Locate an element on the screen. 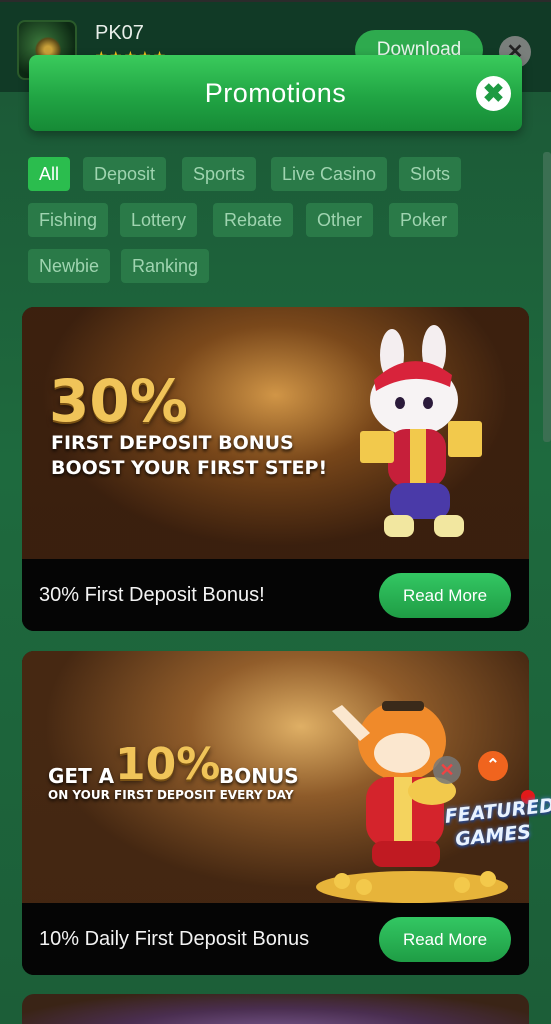 This screenshot has width=551, height=1024. filter-chip-deposit: Deposit is located at coordinates (125, 174).